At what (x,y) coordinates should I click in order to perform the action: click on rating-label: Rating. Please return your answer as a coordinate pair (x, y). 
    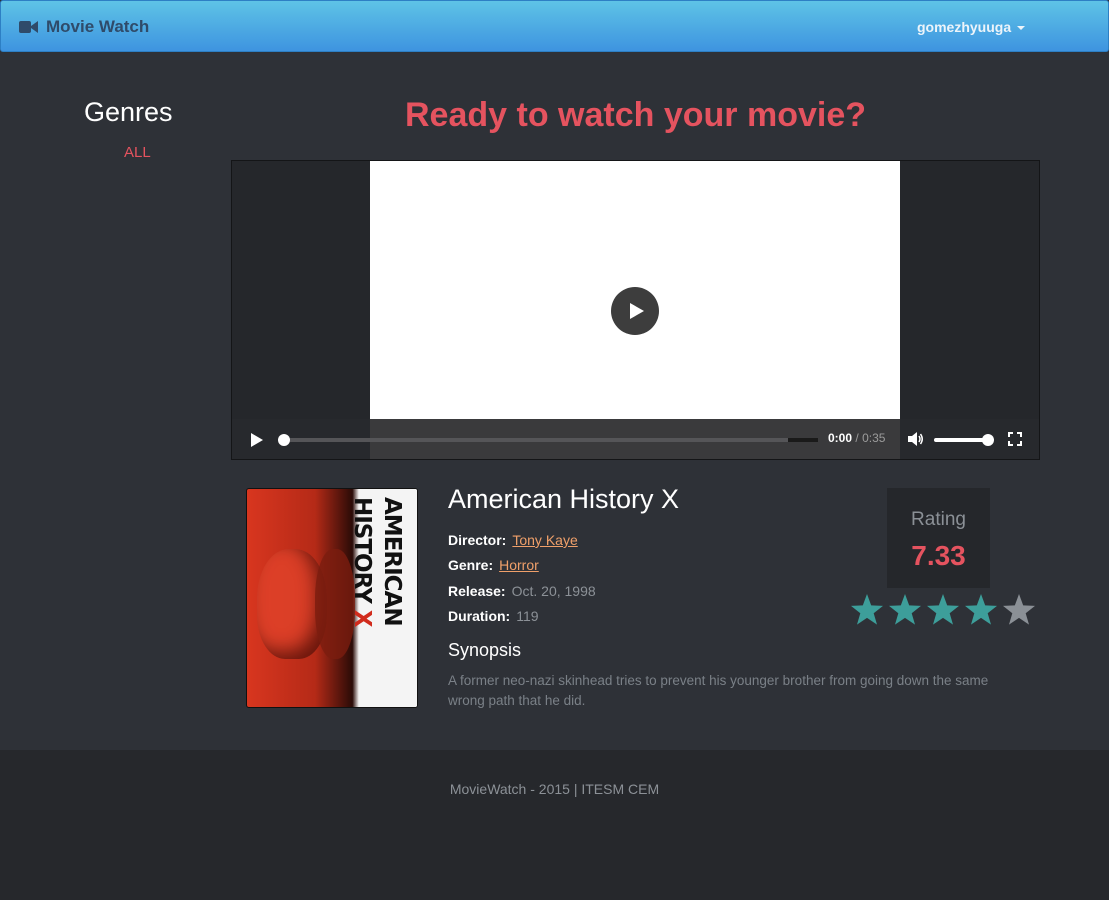
    Looking at the image, I should click on (938, 519).